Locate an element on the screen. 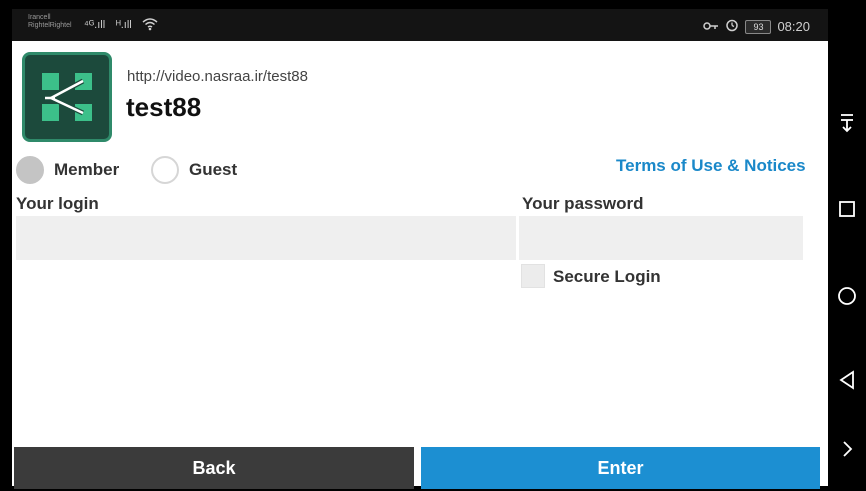  secure-login-checkbox is located at coordinates (533, 276).